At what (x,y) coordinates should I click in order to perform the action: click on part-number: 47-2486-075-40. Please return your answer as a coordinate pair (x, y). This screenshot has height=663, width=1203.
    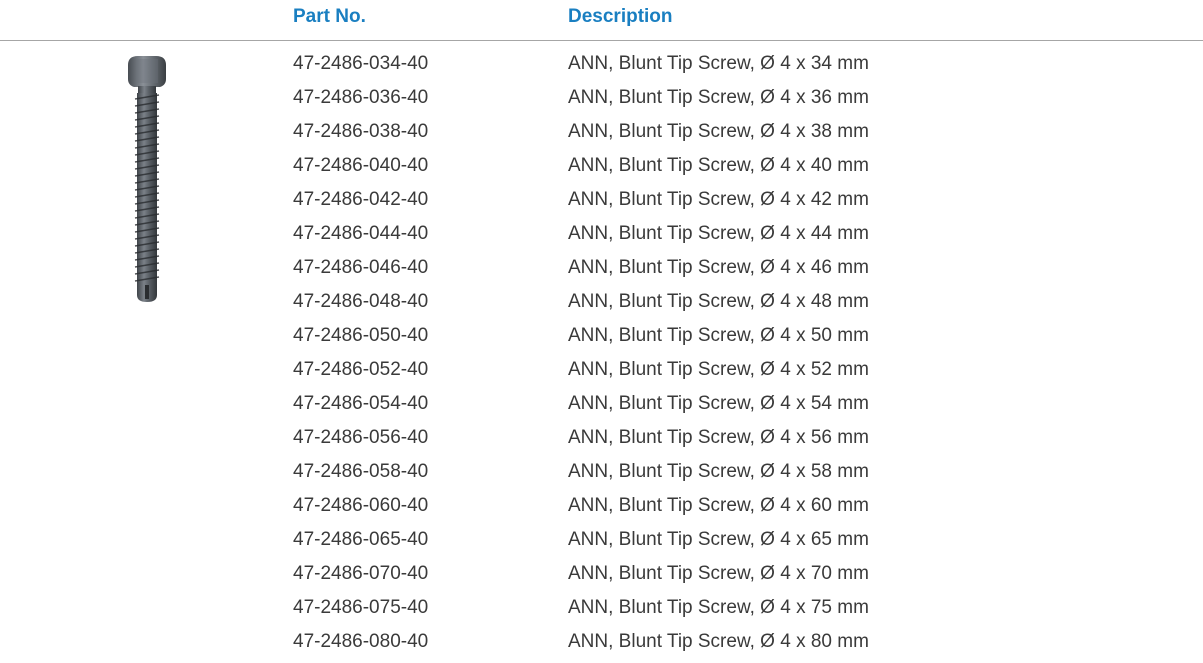
    Looking at the image, I should click on (361, 607).